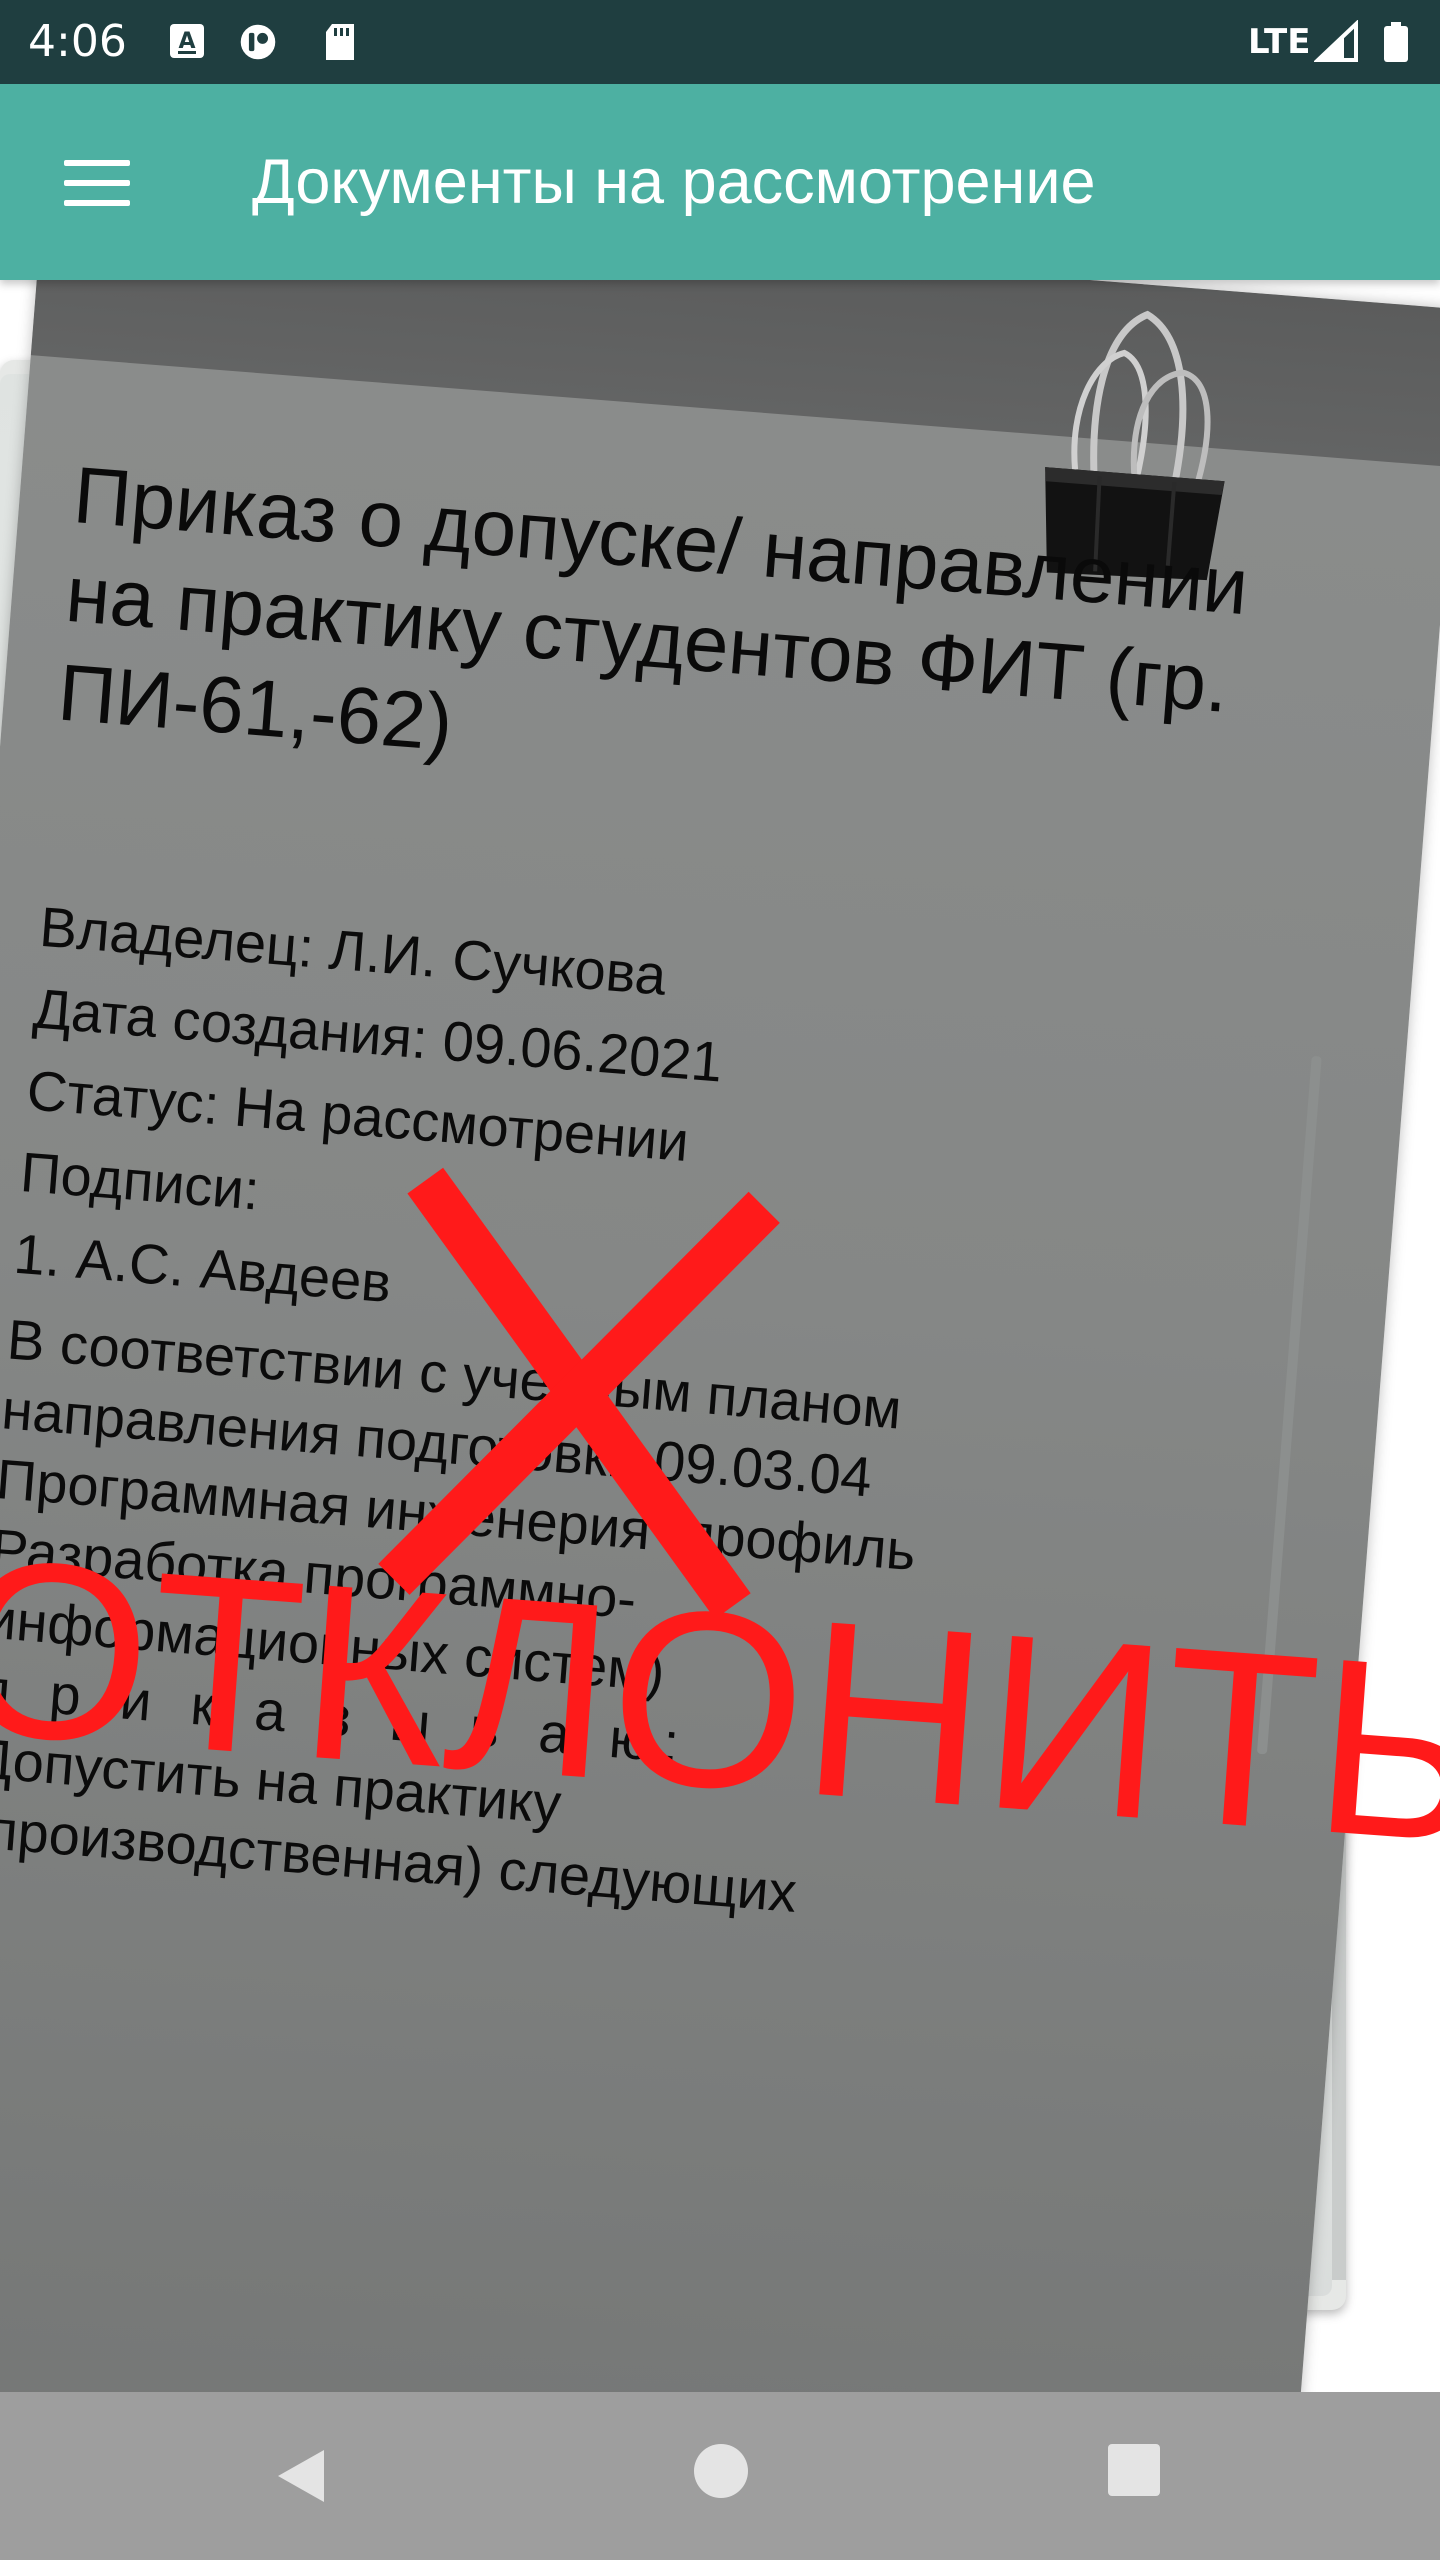 The width and height of the screenshot is (1440, 2560). Describe the element at coordinates (1134, 2470) in the screenshot. I see `recents-square-icon` at that location.